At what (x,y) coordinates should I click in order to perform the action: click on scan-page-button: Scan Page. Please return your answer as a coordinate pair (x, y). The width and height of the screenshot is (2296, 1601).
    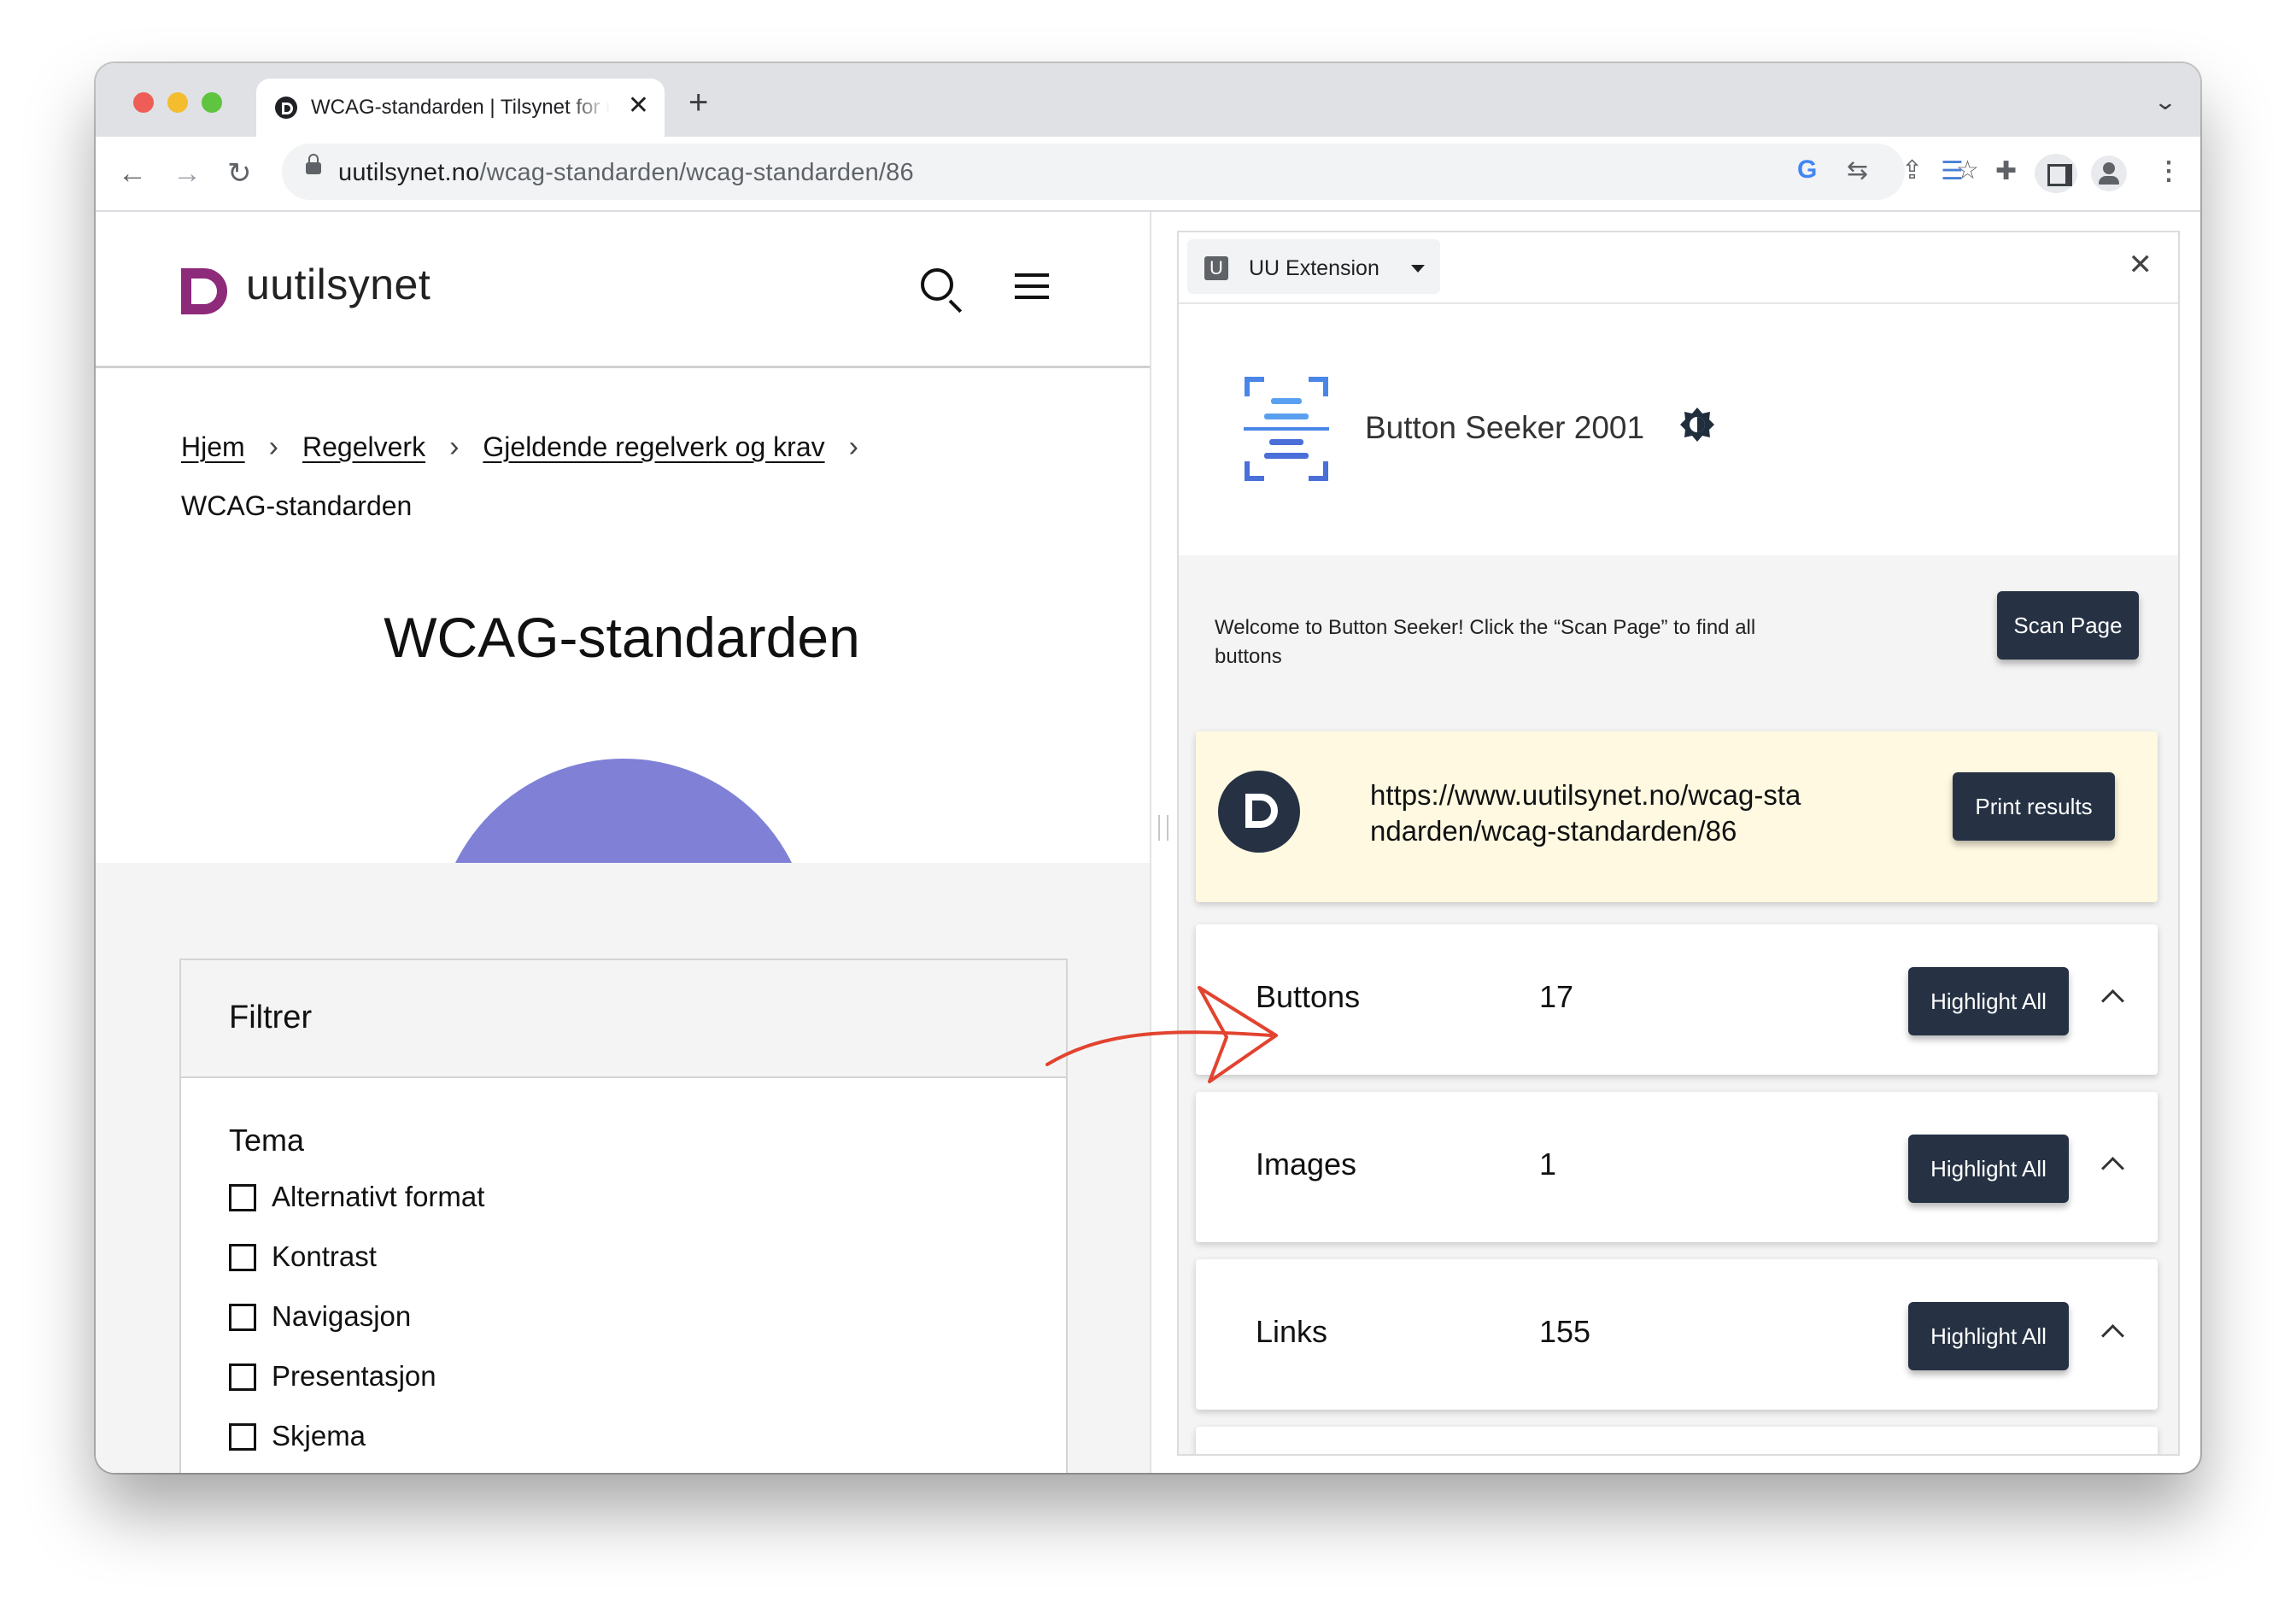
    Looking at the image, I should click on (2068, 626).